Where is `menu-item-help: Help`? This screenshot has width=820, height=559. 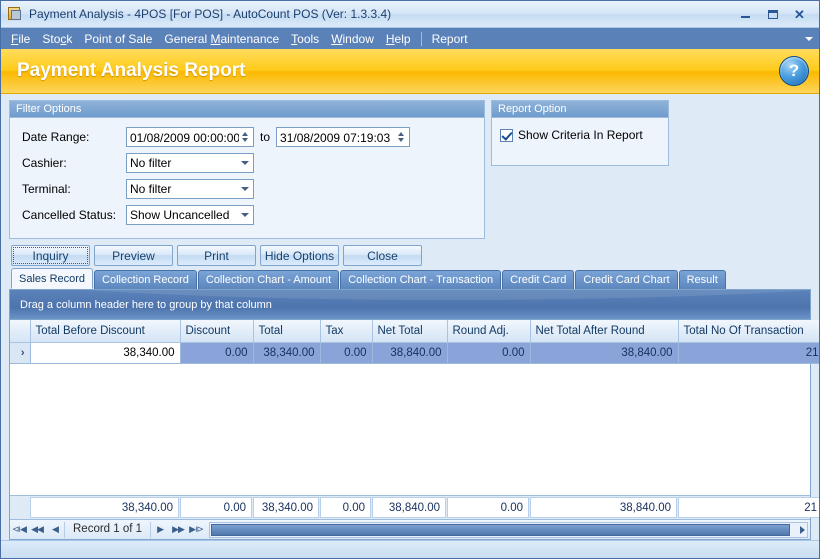 menu-item-help: Help is located at coordinates (398, 39).